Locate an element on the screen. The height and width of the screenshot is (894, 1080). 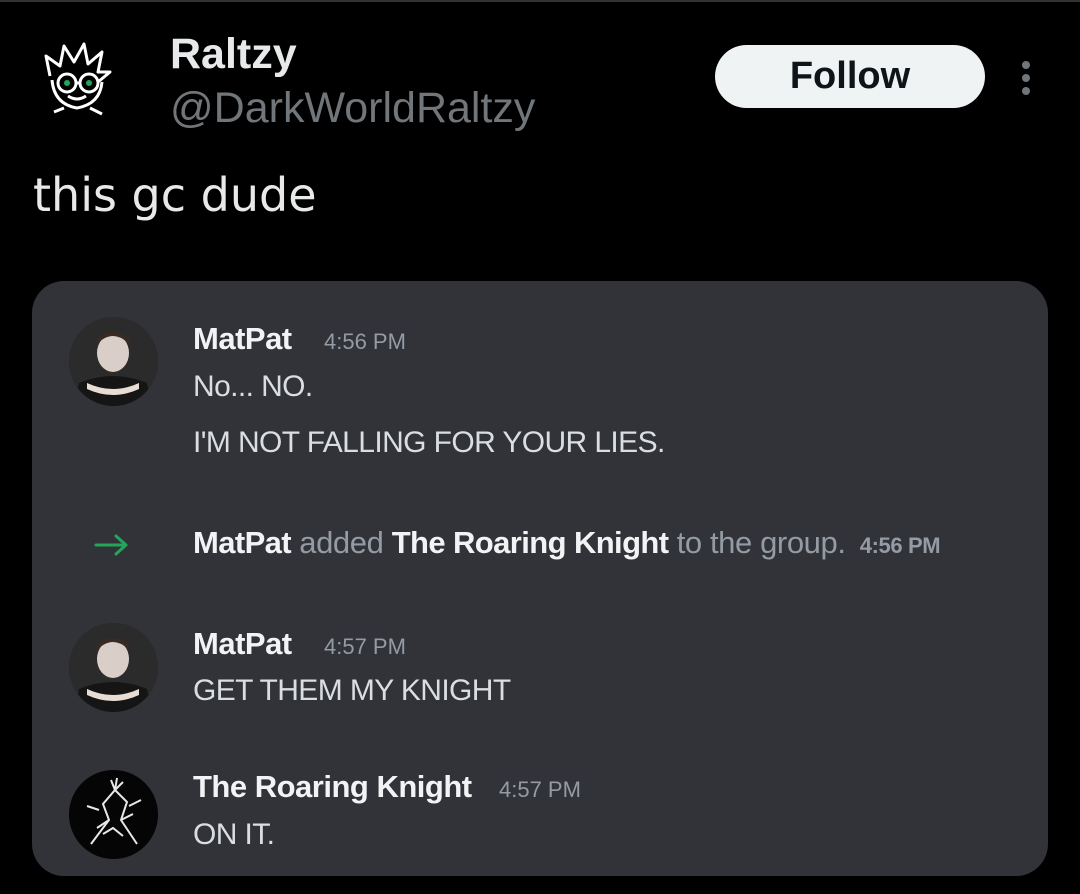
message-line: I'M NOT FALLING FOR YOUR LIES. is located at coordinates (429, 442).